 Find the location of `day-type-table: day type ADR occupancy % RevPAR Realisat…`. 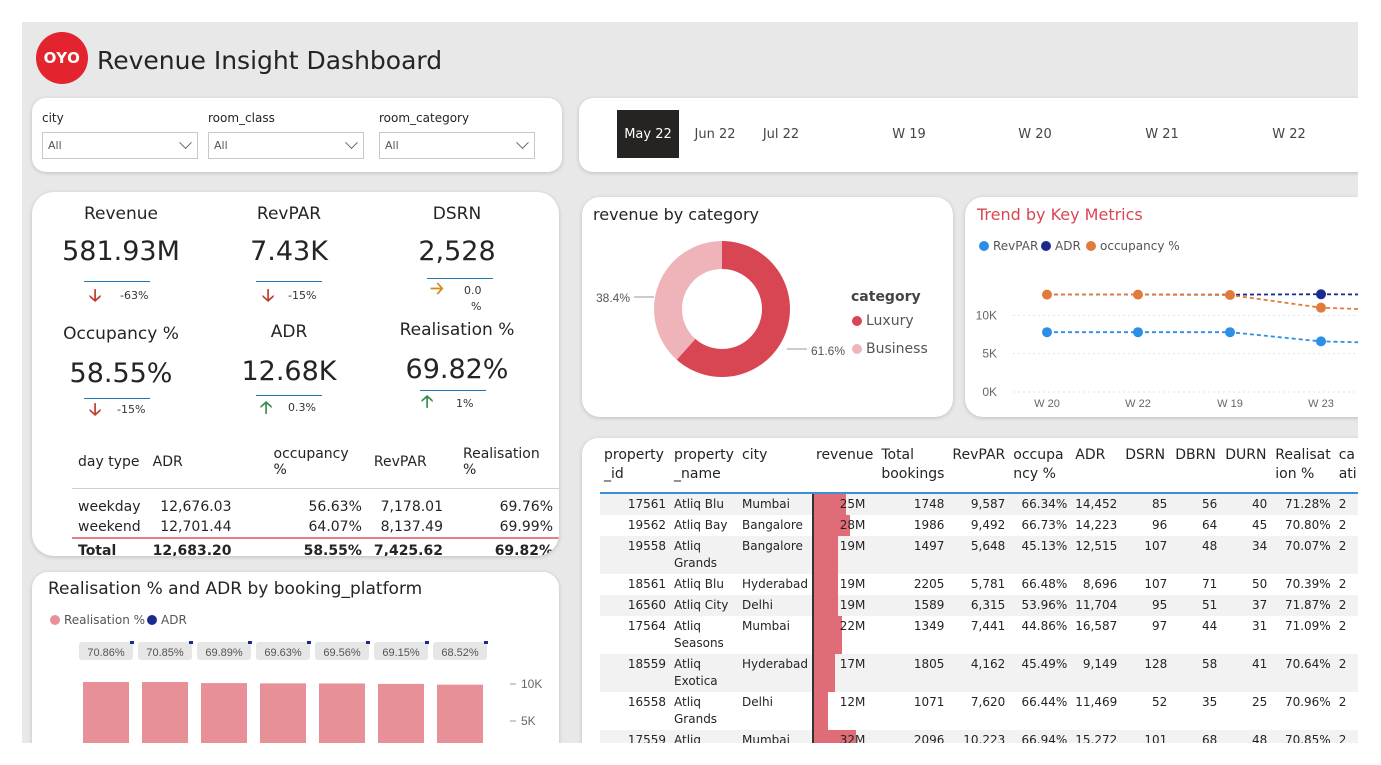

day-type-table: day type ADR occupancy % RevPAR Realisat… is located at coordinates (315, 501).